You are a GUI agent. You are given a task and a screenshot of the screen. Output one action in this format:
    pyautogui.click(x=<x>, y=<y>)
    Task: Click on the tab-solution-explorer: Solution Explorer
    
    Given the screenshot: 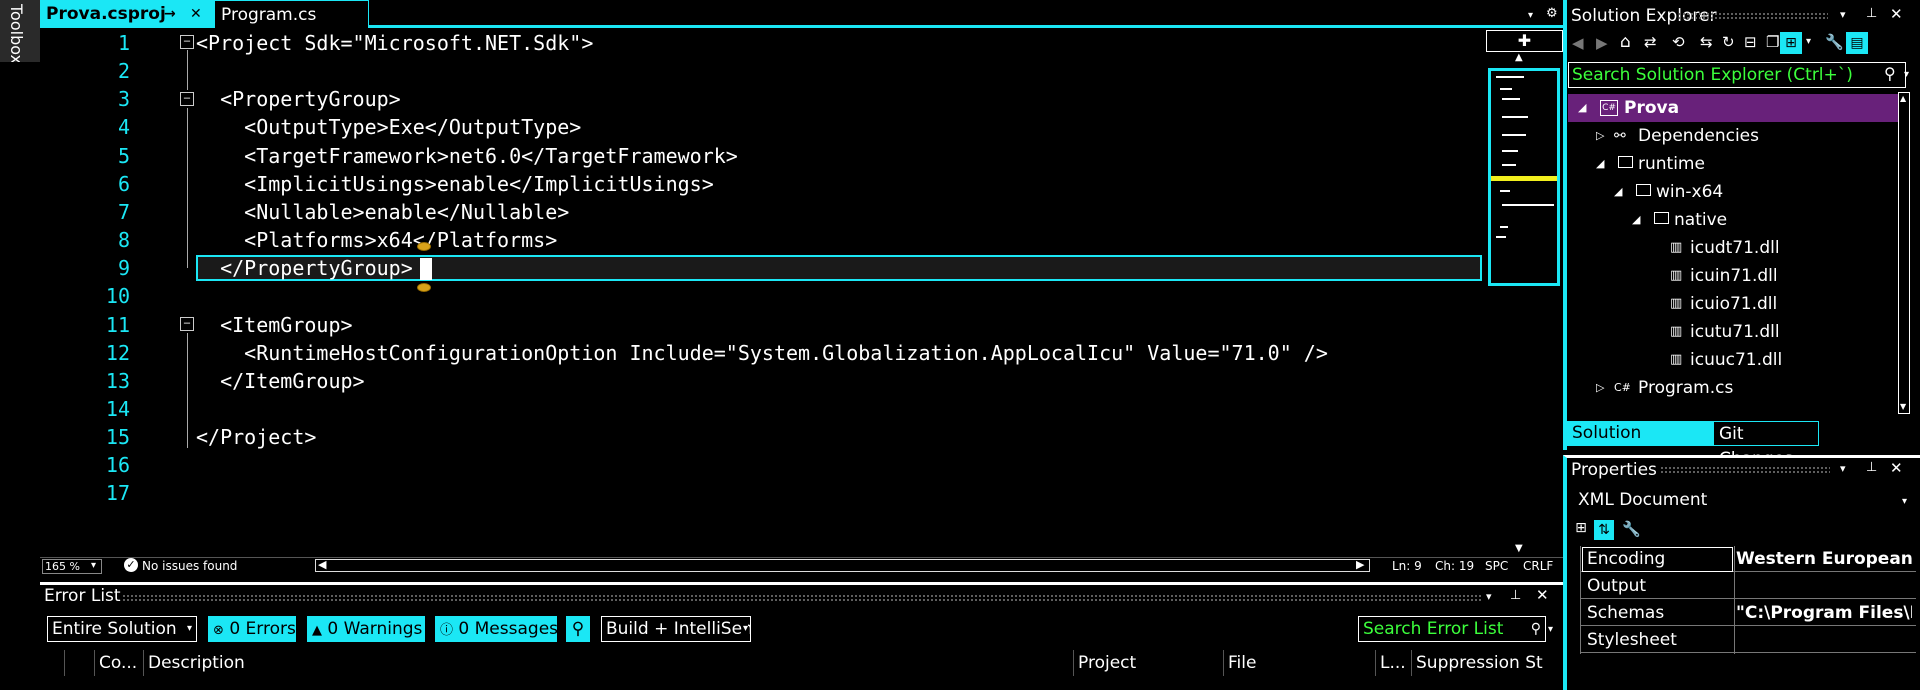 What is the action you would take?
    pyautogui.click(x=1640, y=444)
    